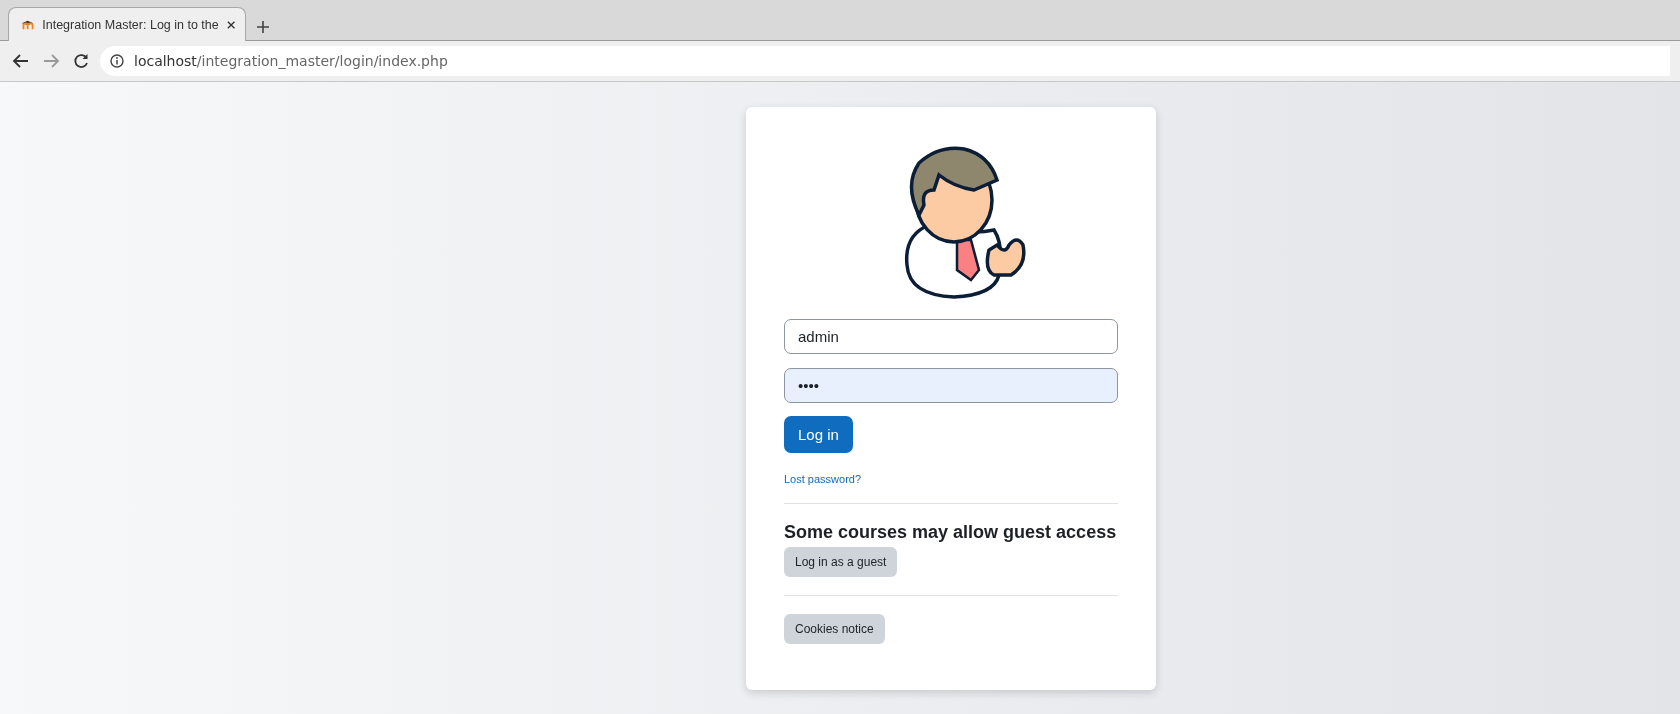 Image resolution: width=1680 pixels, height=714 pixels. What do you see at coordinates (130, 24) in the screenshot?
I see `tab-title: Integration Master: Log in to the` at bounding box center [130, 24].